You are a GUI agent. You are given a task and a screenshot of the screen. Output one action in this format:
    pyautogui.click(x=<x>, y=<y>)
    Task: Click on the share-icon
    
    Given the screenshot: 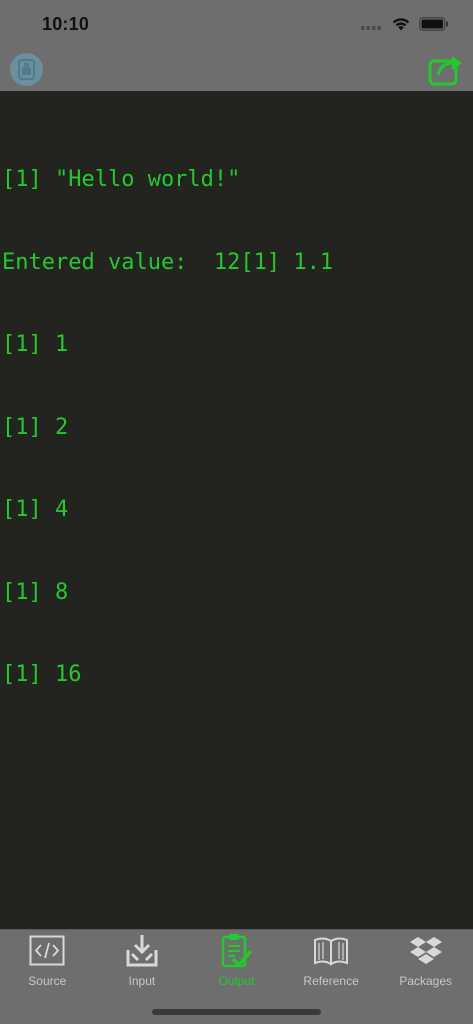 What is the action you would take?
    pyautogui.click(x=445, y=71)
    